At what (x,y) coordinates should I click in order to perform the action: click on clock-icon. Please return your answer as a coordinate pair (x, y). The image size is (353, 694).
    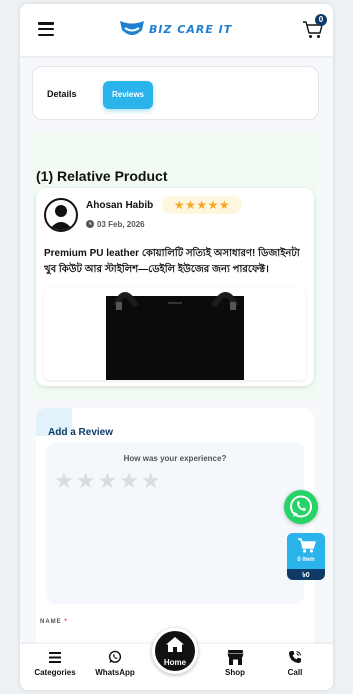
    Looking at the image, I should click on (90, 224).